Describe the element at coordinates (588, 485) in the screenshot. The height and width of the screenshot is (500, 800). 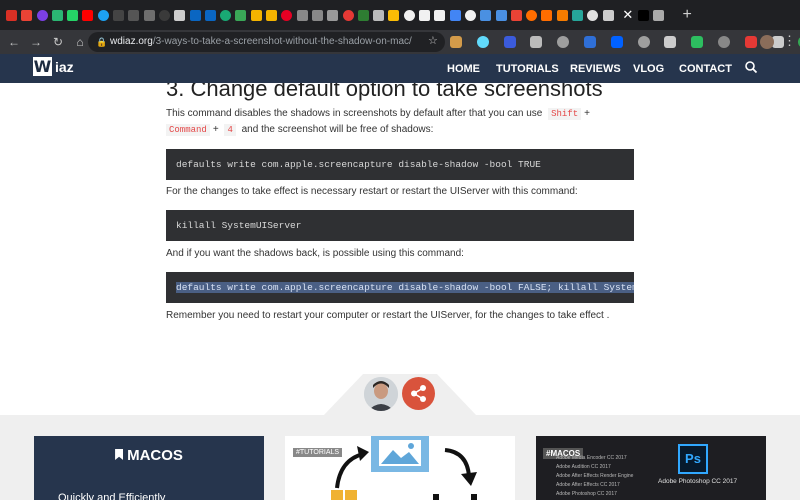
I see `menu-line: Adobe After Effects CC 2017` at that location.